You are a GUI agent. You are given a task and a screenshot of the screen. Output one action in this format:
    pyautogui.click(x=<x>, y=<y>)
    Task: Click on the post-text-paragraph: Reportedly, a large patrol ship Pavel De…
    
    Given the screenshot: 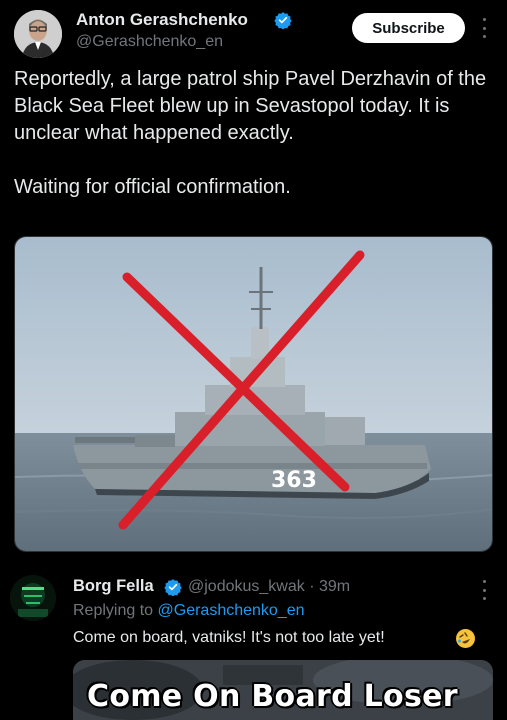 What is the action you would take?
    pyautogui.click(x=250, y=106)
    